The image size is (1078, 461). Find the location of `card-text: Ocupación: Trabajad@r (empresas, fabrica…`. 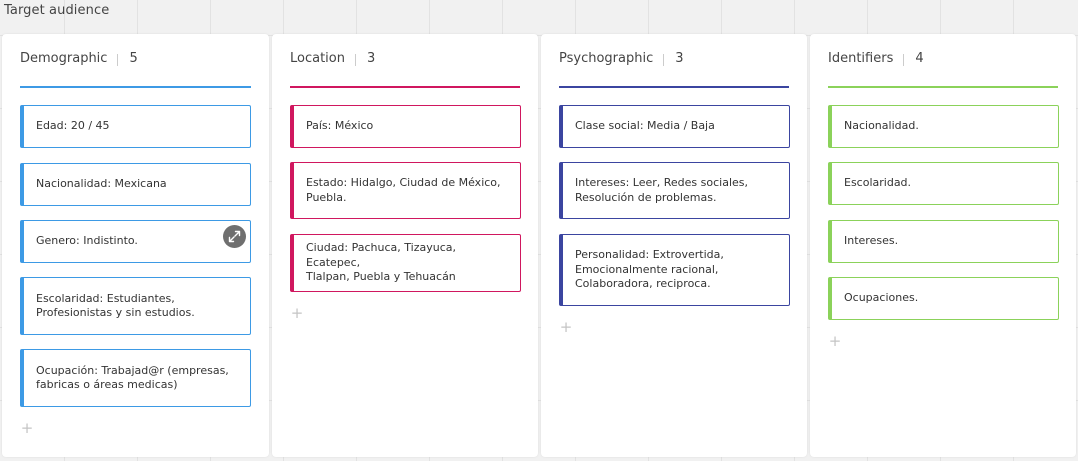

card-text: Ocupación: Trabajad@r (empresas, fabrica… is located at coordinates (132, 377).